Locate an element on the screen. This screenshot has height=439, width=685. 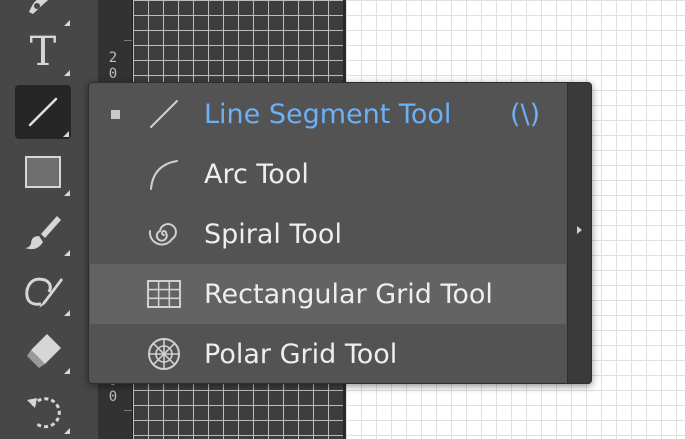
paintbrush-icon is located at coordinates (43, 233).